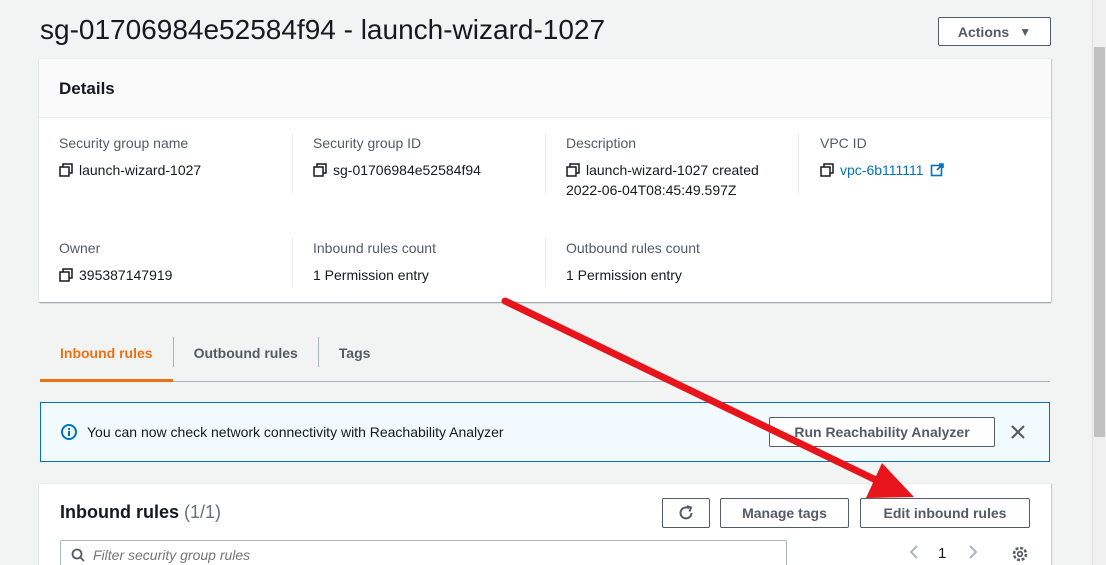 This screenshot has height=565, width=1106. What do you see at coordinates (973, 552) in the screenshot?
I see `chevron-right-icon` at bounding box center [973, 552].